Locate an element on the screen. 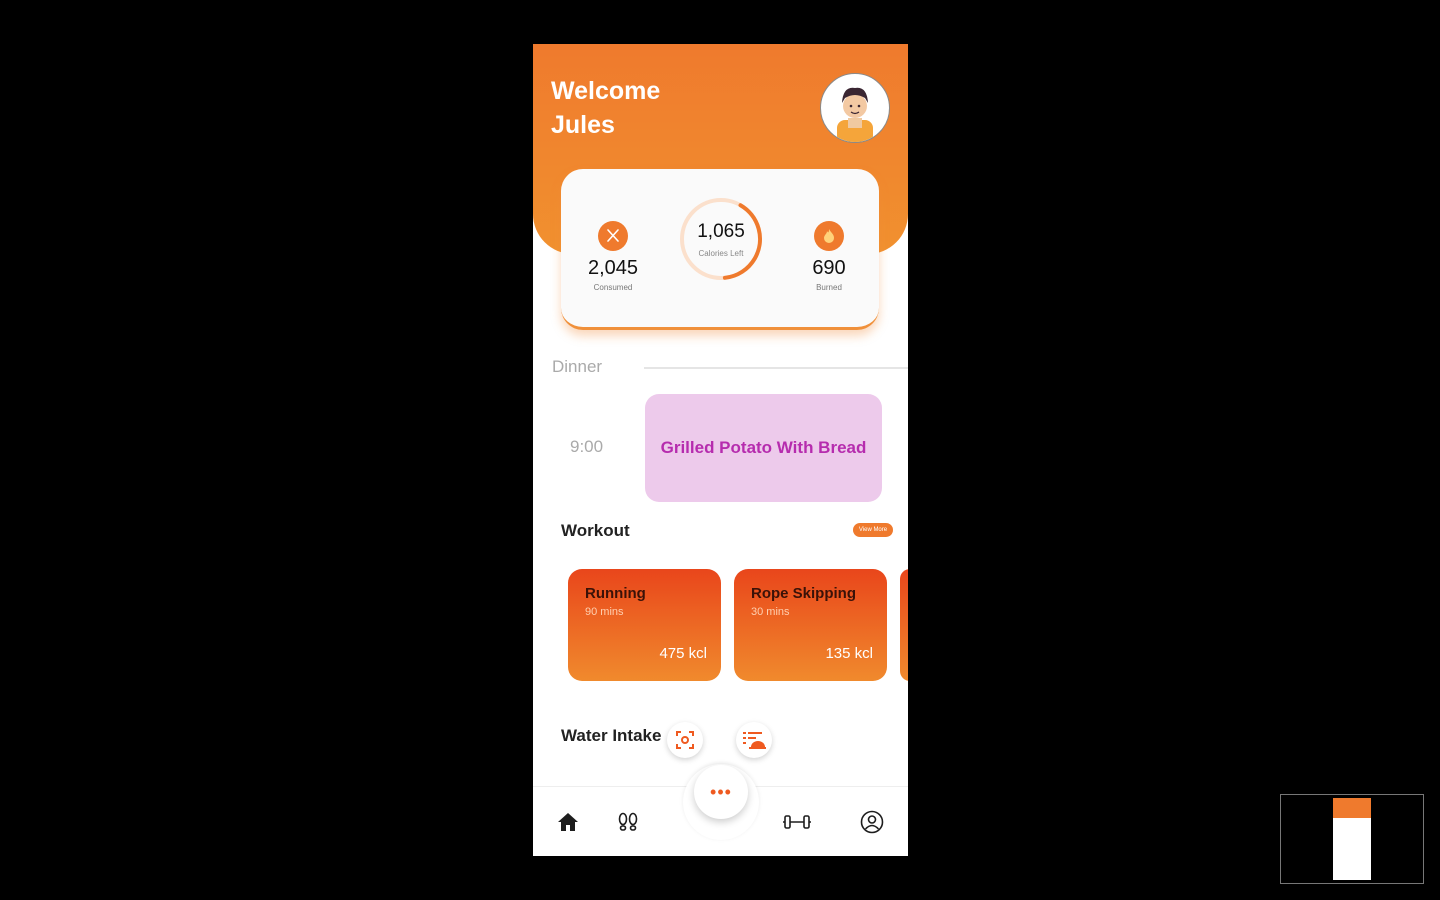  consumed-label: Consumed is located at coordinates (613, 287).